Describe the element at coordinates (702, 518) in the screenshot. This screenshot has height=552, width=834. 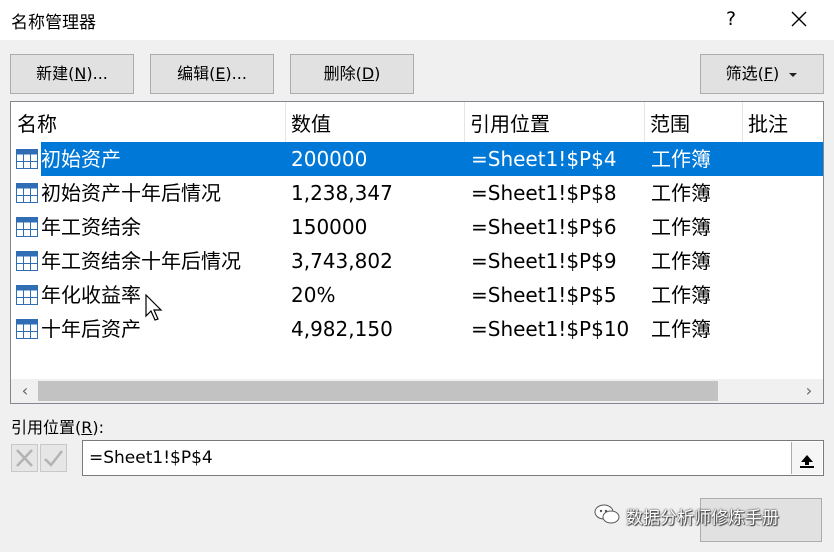
I see `watermark-text: 数据分析师修炼手册` at that location.